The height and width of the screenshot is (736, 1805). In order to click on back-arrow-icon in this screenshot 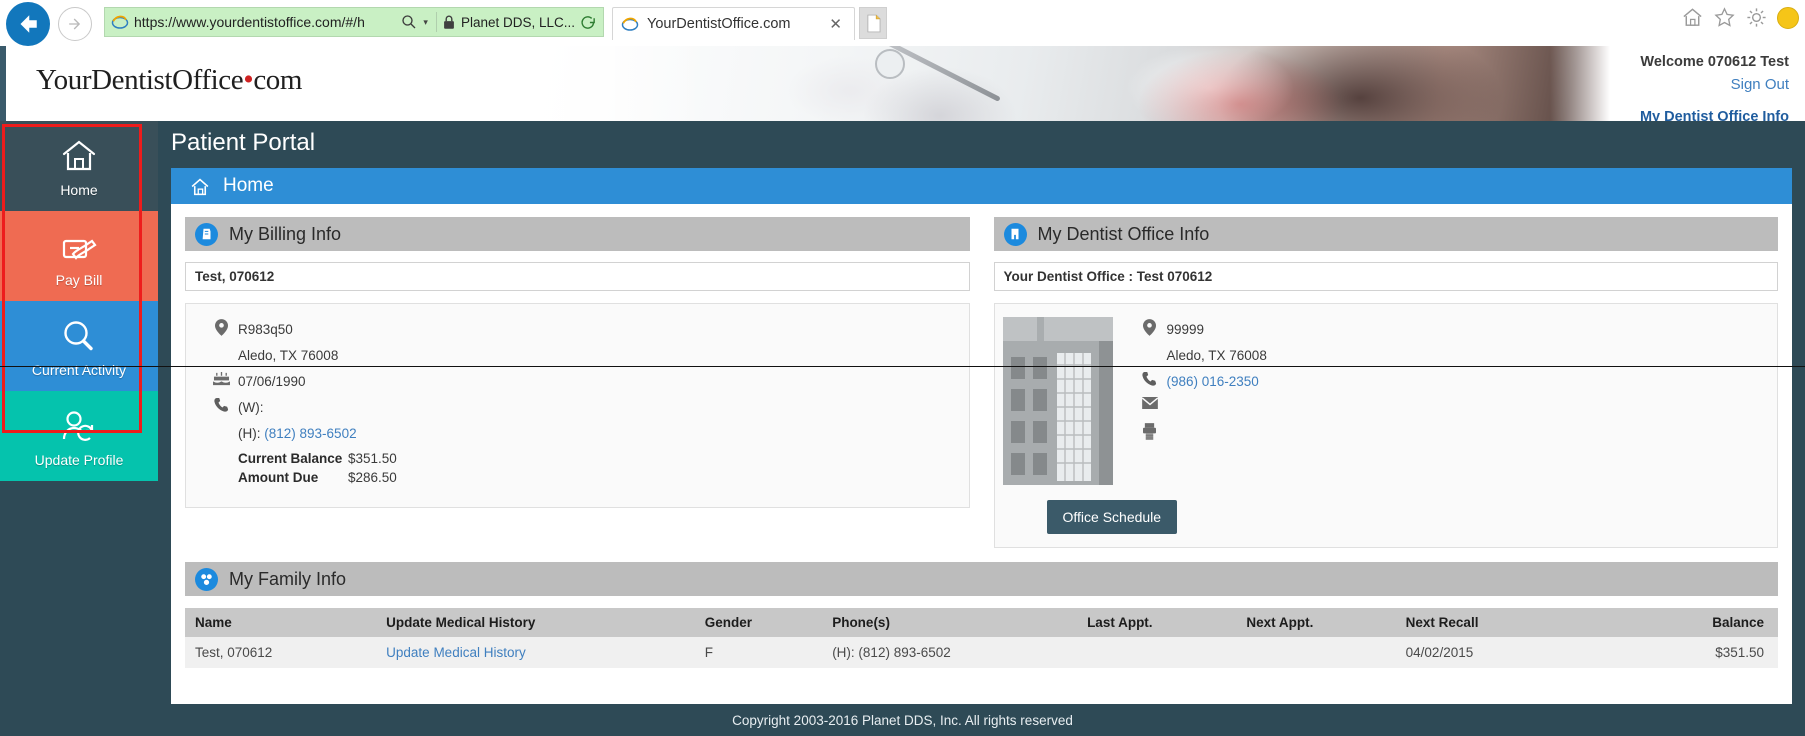, I will do `click(28, 24)`.